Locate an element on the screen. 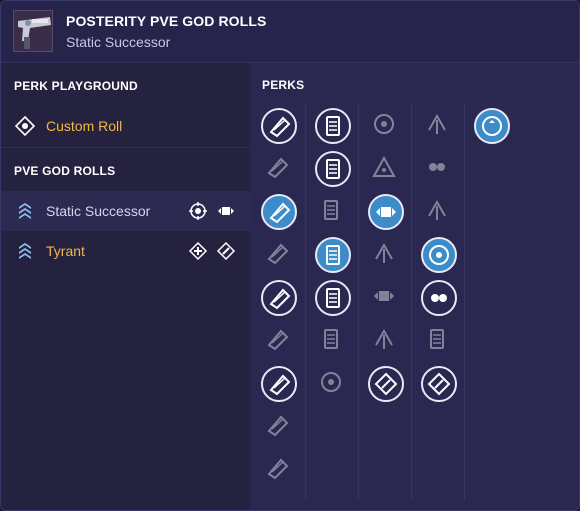  perk-magazine-stack-icon is located at coordinates (333, 298).